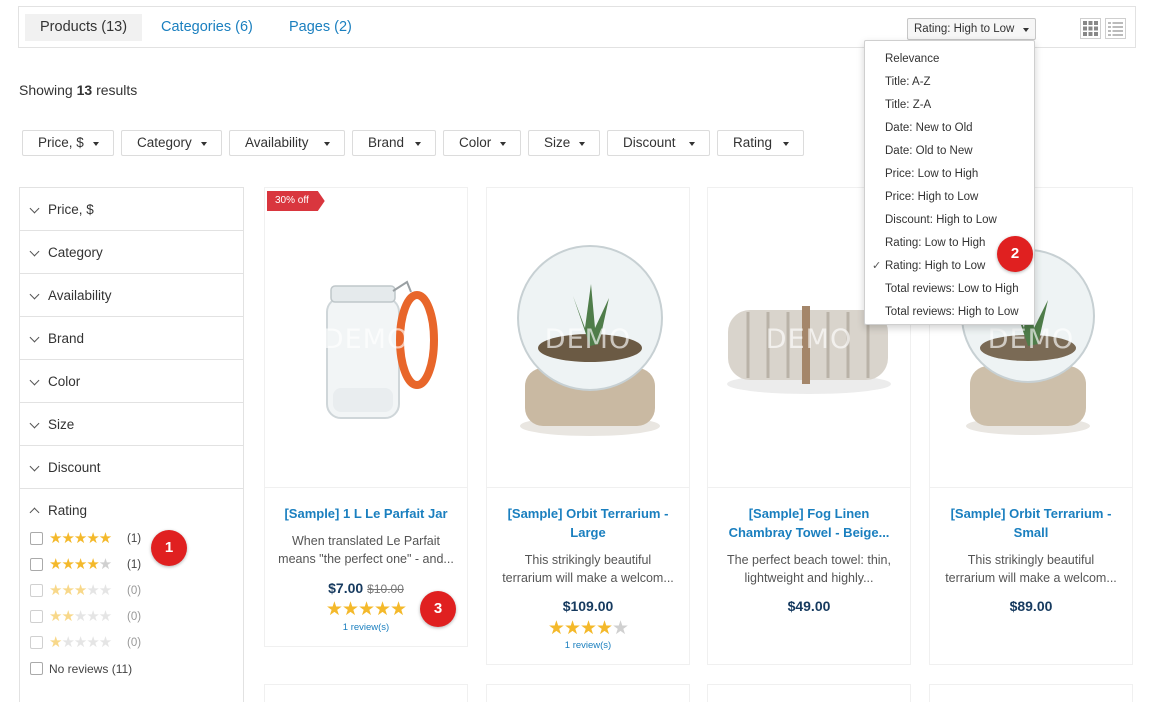  What do you see at coordinates (809, 606) in the screenshot?
I see `product-price: $49.00` at bounding box center [809, 606].